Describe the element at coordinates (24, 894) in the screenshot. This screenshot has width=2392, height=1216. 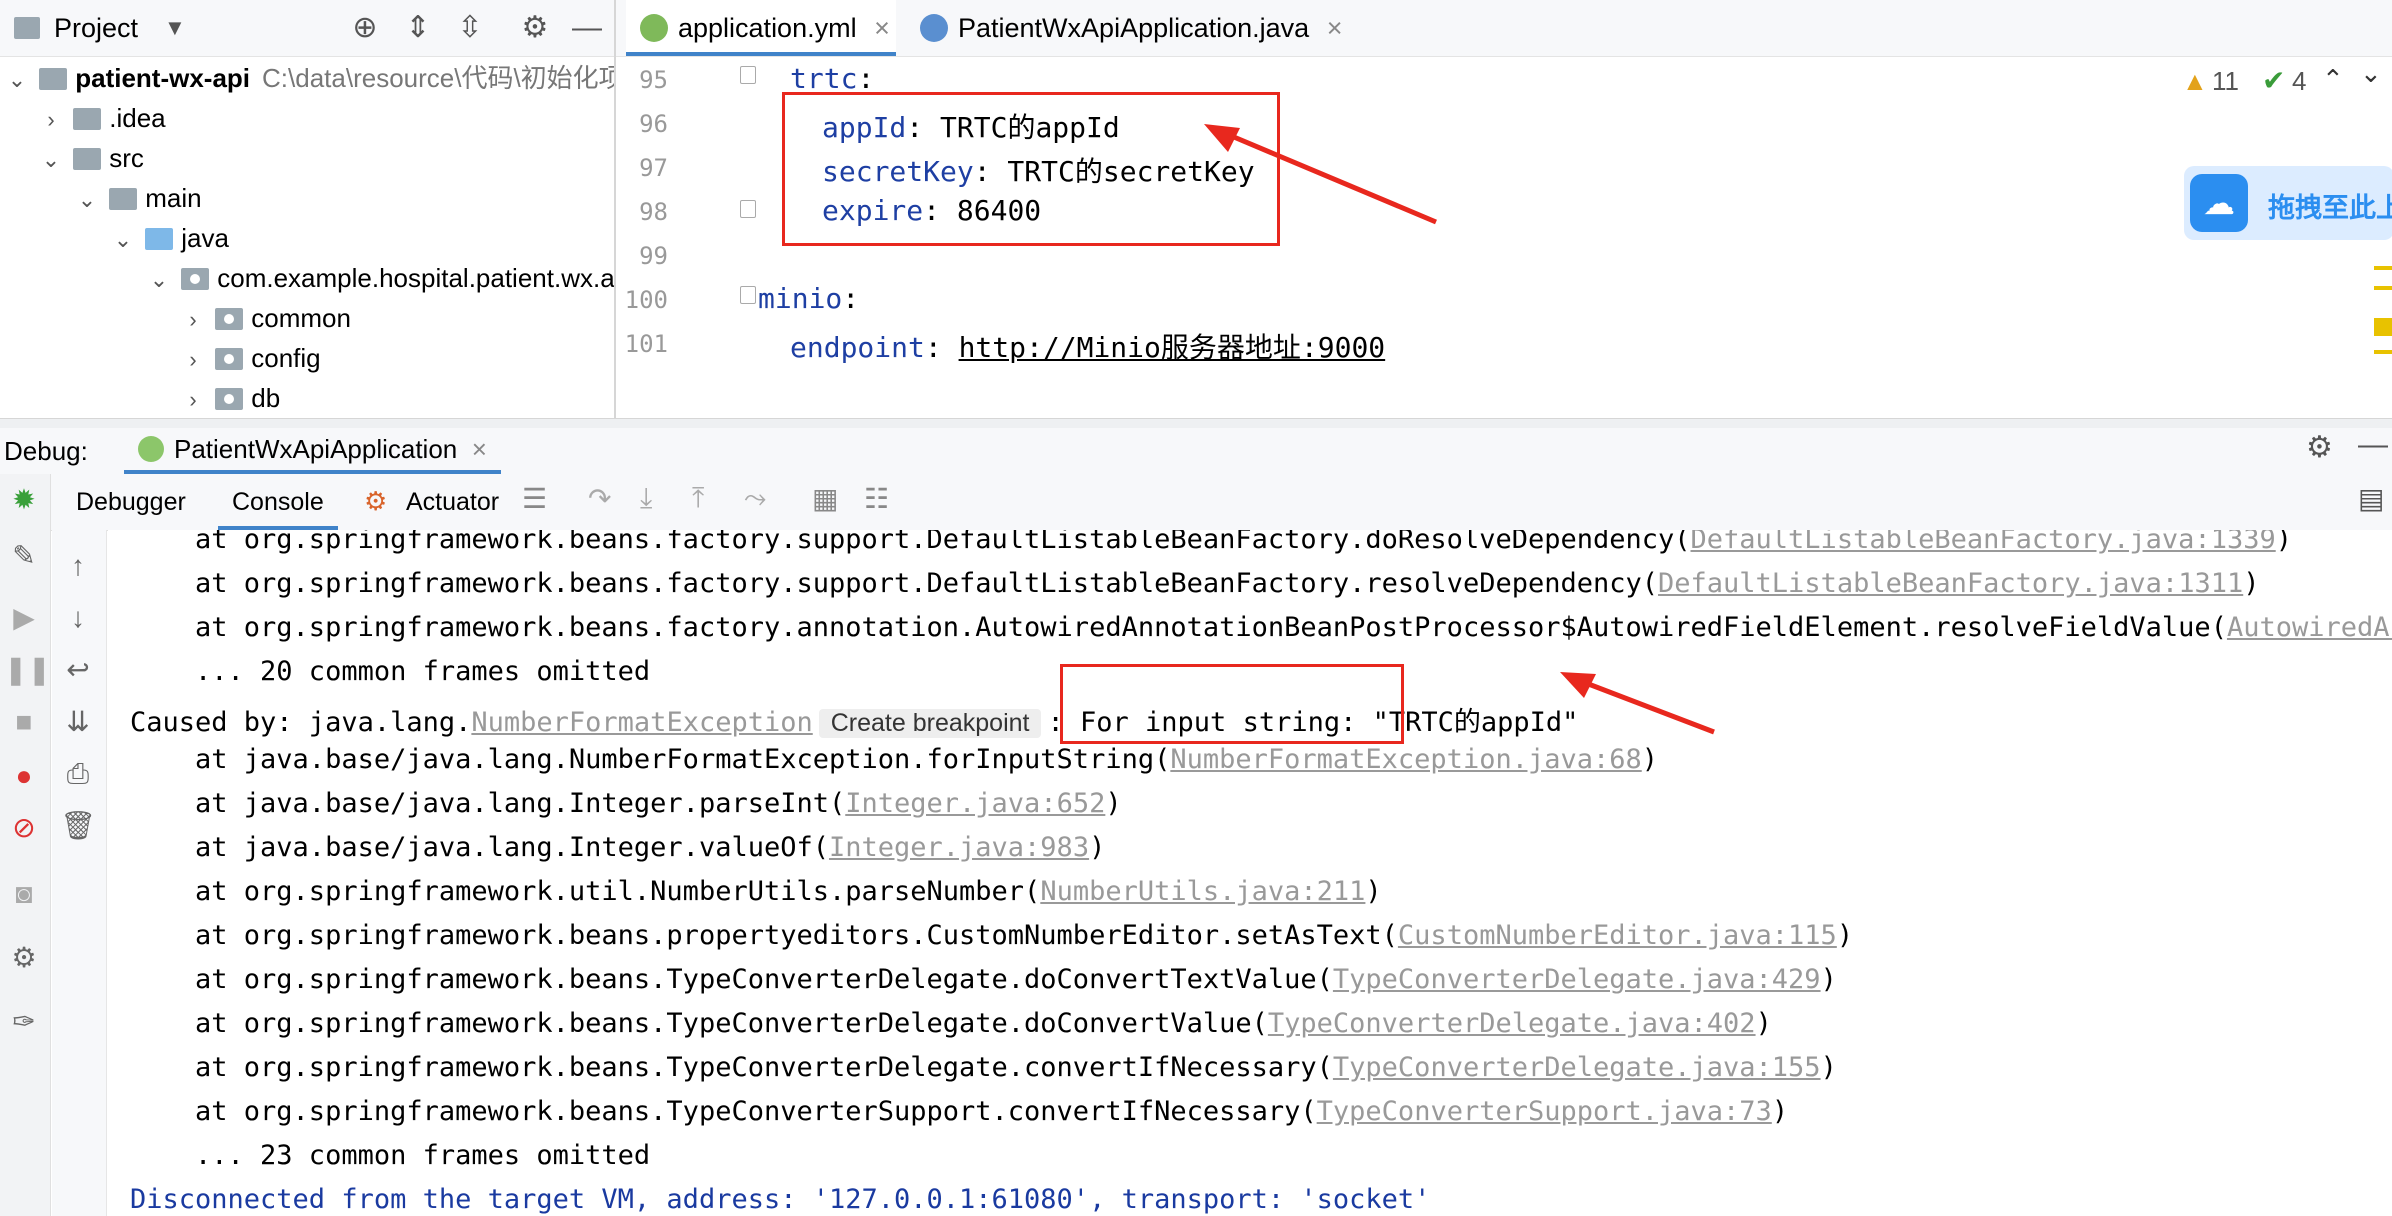
I see `camera-icon: ◙` at that location.